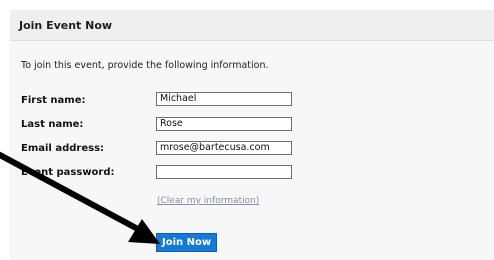 The width and height of the screenshot is (494, 260). What do you see at coordinates (53, 100) in the screenshot?
I see `first-name-label: First name:` at bounding box center [53, 100].